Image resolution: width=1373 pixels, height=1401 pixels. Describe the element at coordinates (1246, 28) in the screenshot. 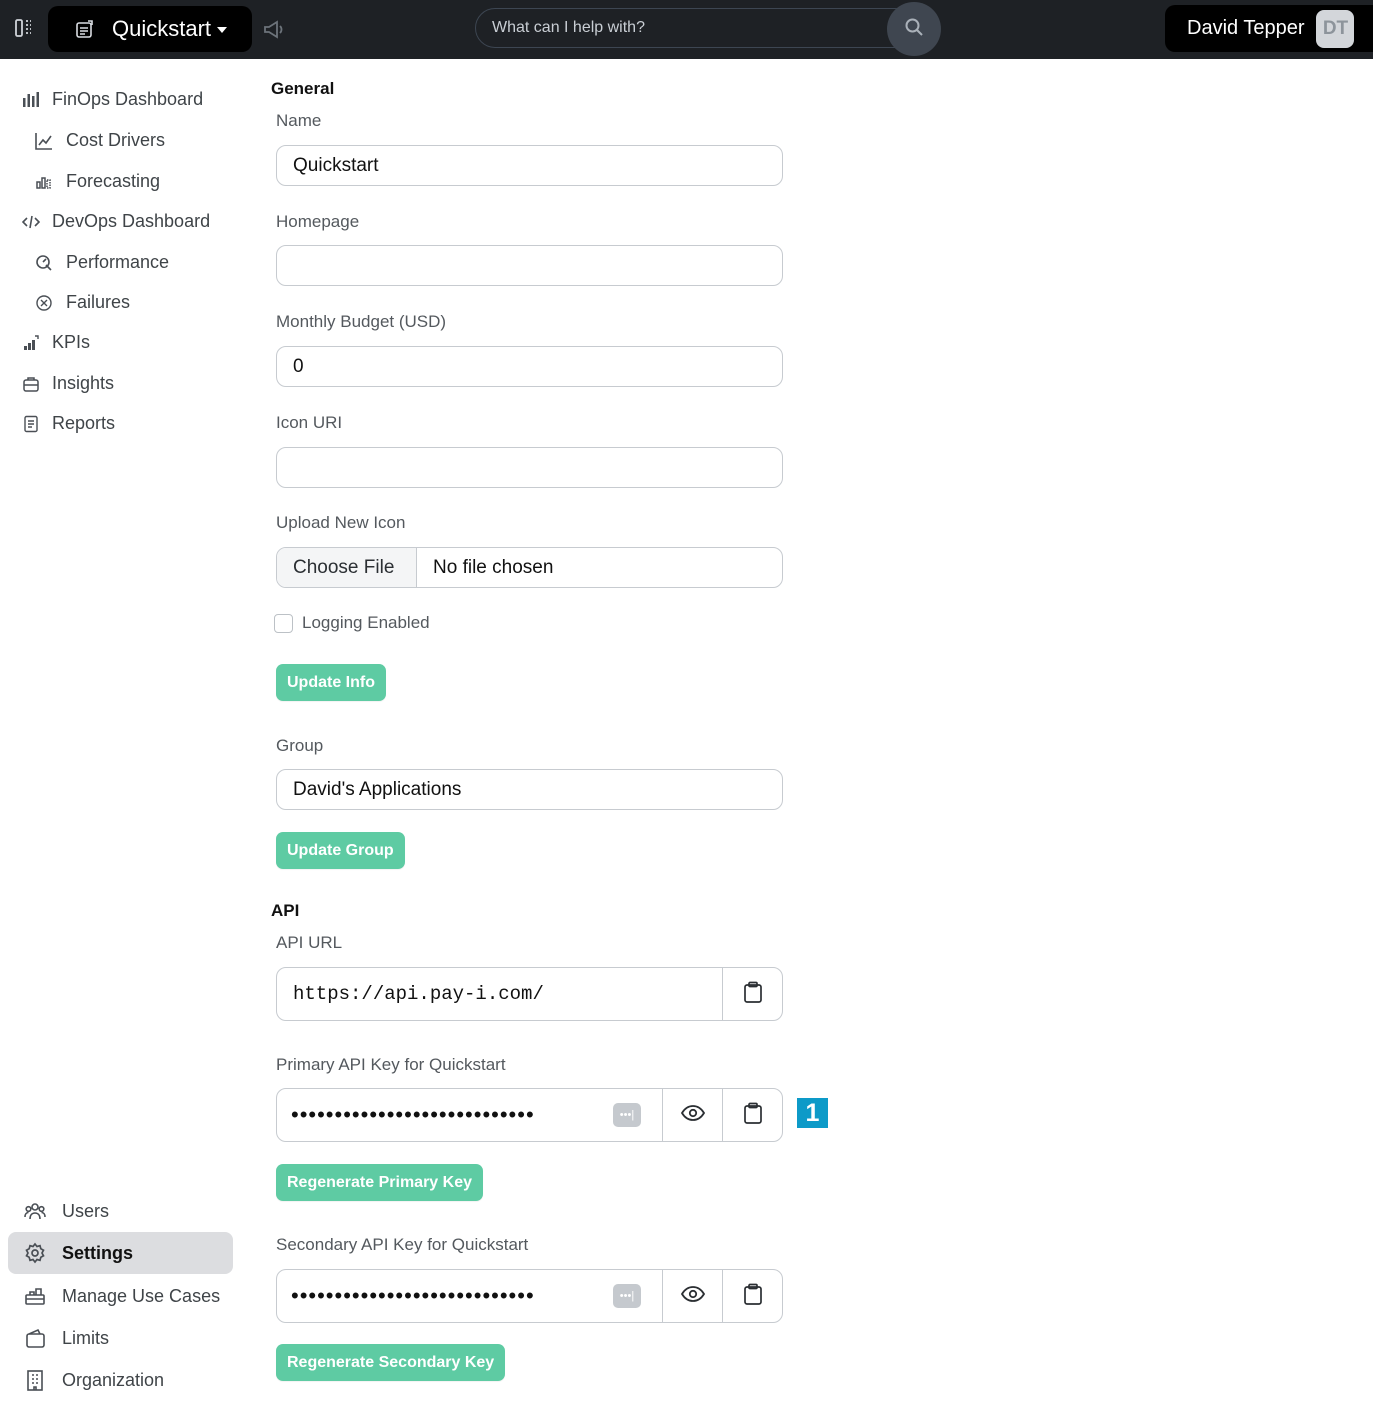

I see `user-name: David Tepper` at that location.